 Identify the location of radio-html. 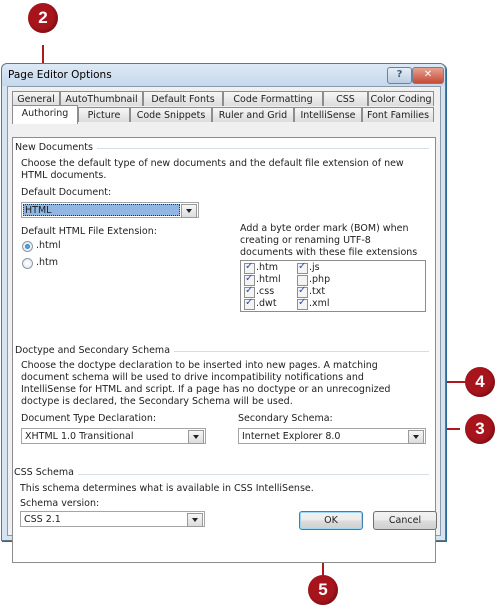
(27, 246).